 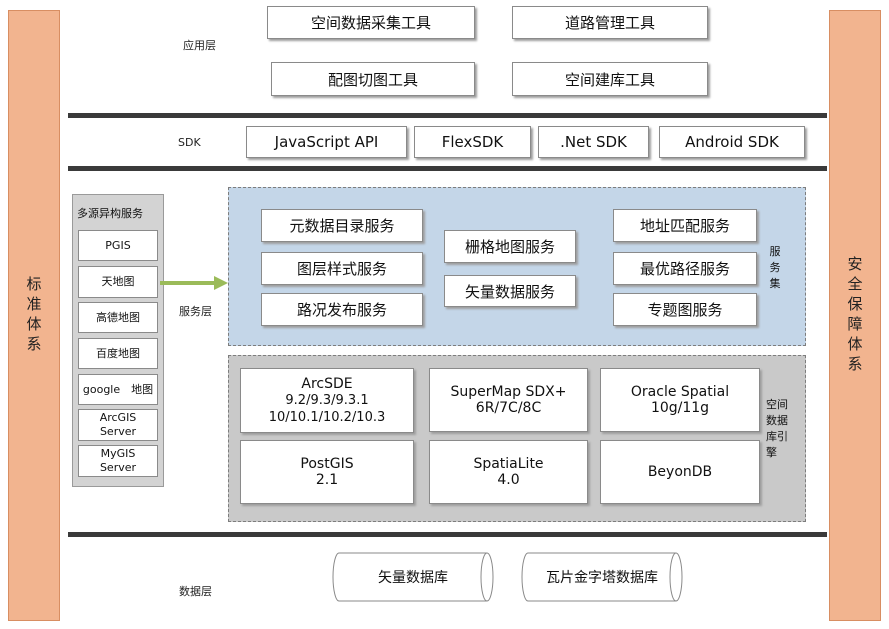 What do you see at coordinates (118, 353) in the screenshot?
I see `source-baidu: 百度地图` at bounding box center [118, 353].